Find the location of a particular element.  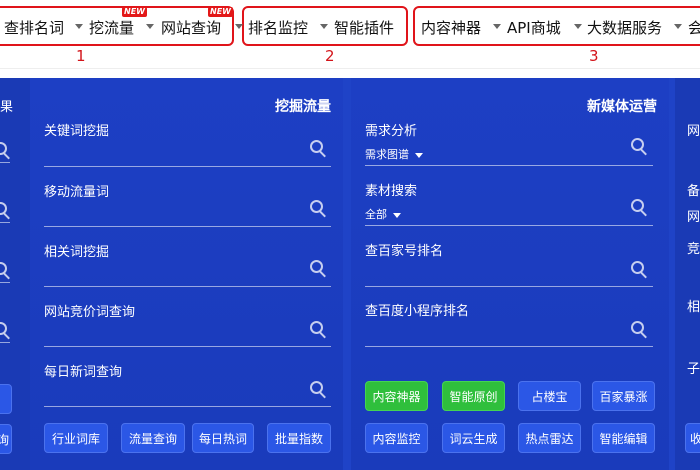

field-mobile-traffic: 移动流量词 is located at coordinates (76, 190).